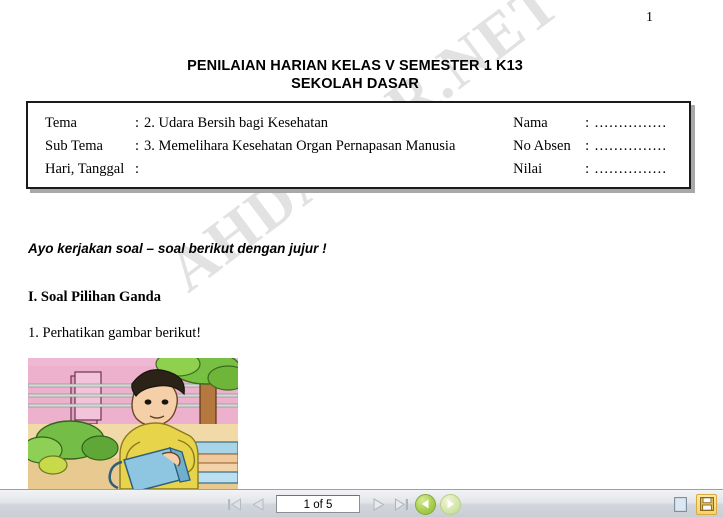  Describe the element at coordinates (450, 504) in the screenshot. I see `history-forward-icon` at that location.